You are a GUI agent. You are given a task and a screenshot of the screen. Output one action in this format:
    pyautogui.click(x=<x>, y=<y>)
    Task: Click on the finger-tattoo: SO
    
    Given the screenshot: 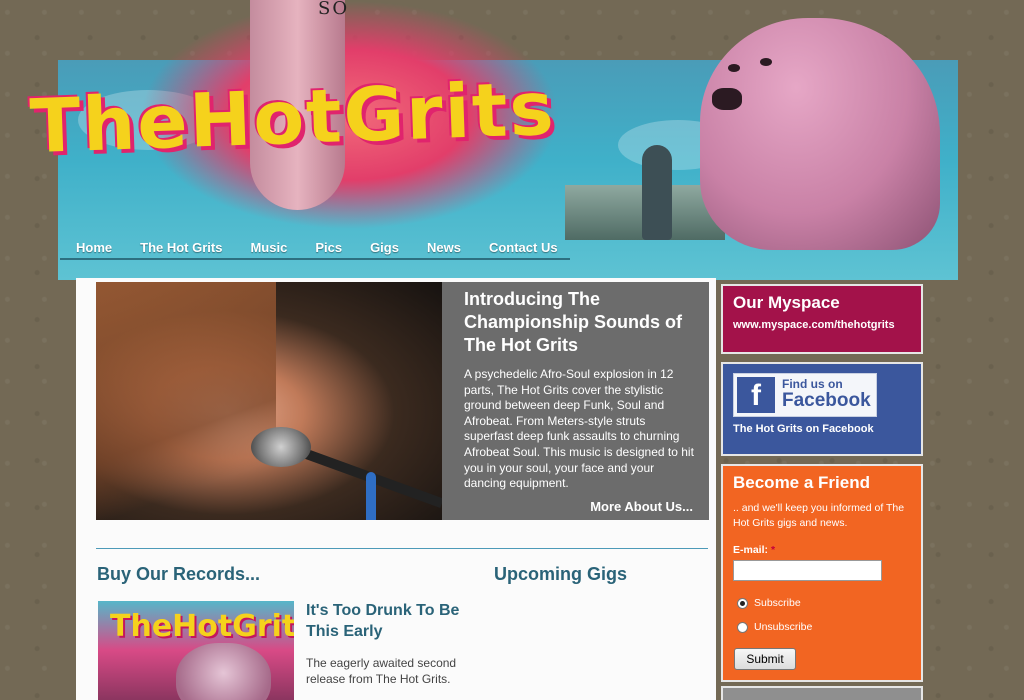 What is the action you would take?
    pyautogui.click(x=334, y=9)
    